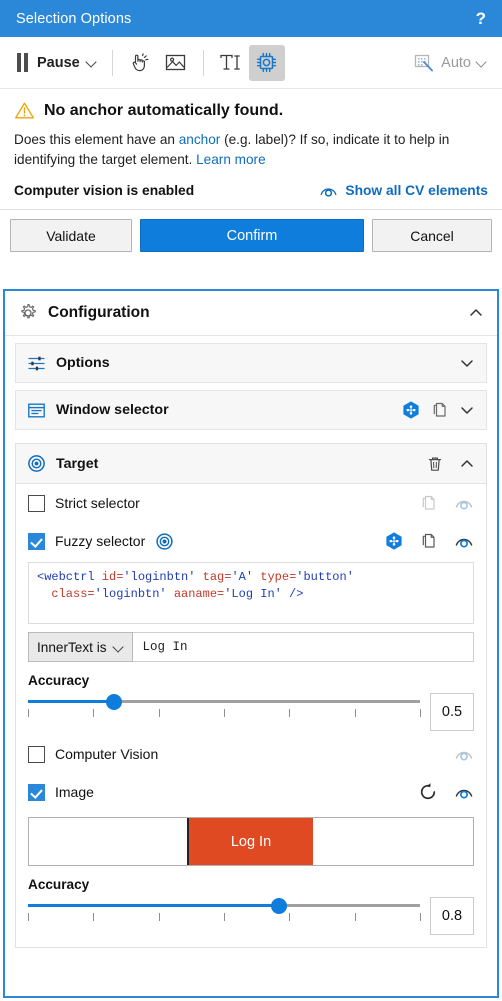 The width and height of the screenshot is (502, 1001). Describe the element at coordinates (251, 541) in the screenshot. I see `fuzzy-selector-row: Fuzzy selector` at that location.